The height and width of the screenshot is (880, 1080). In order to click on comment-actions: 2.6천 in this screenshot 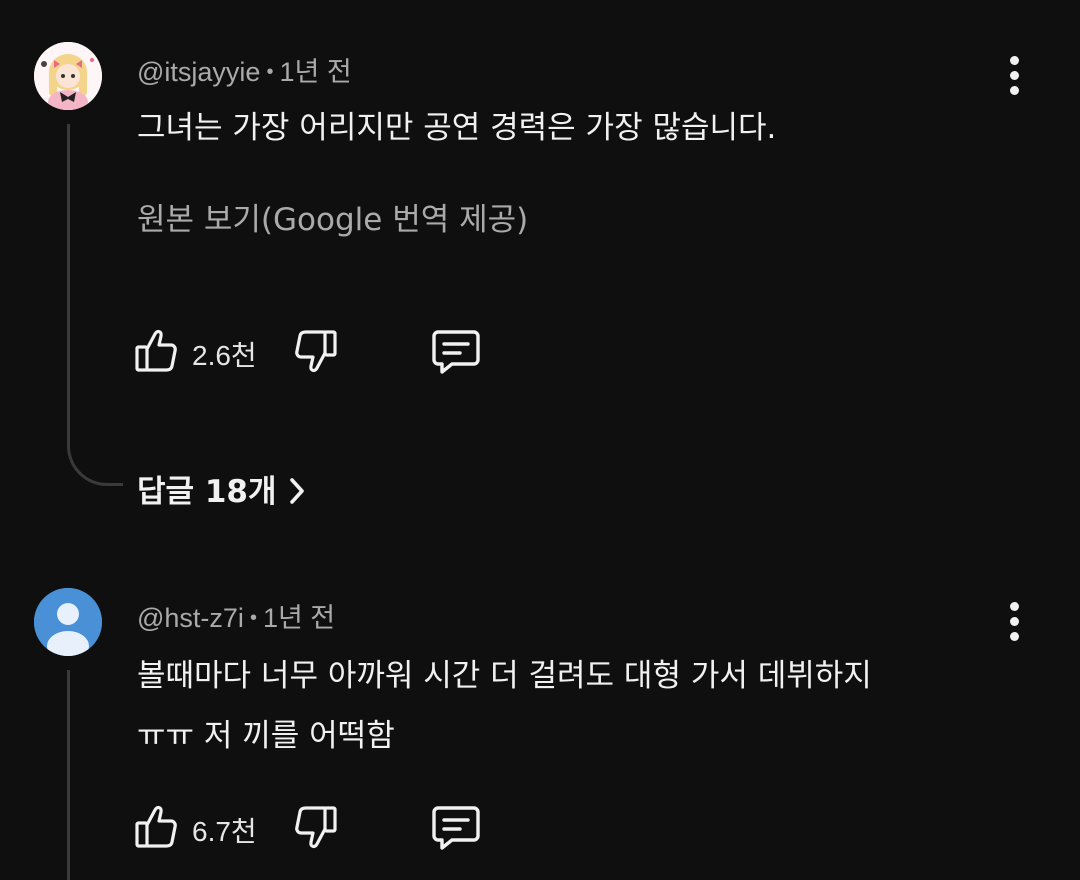, I will do `click(334, 352)`.